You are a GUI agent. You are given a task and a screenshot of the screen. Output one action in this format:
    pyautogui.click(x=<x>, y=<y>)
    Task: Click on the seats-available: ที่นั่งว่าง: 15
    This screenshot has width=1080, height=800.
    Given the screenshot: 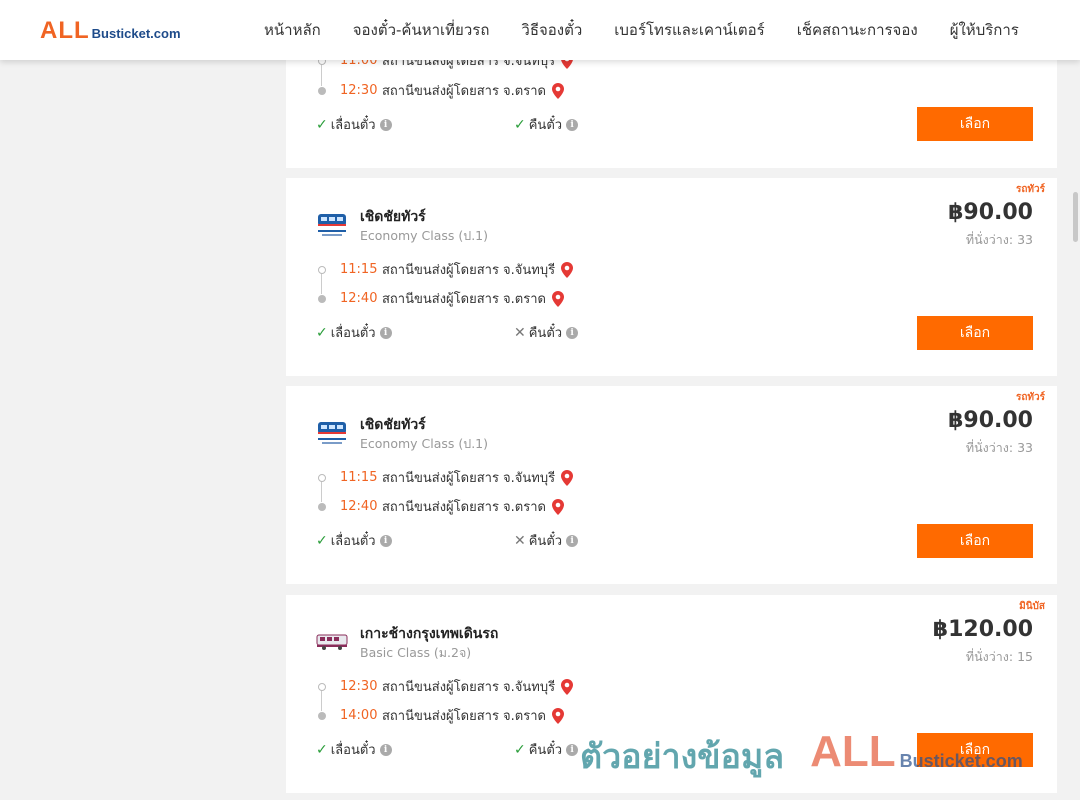 What is the action you would take?
    pyautogui.click(x=999, y=656)
    